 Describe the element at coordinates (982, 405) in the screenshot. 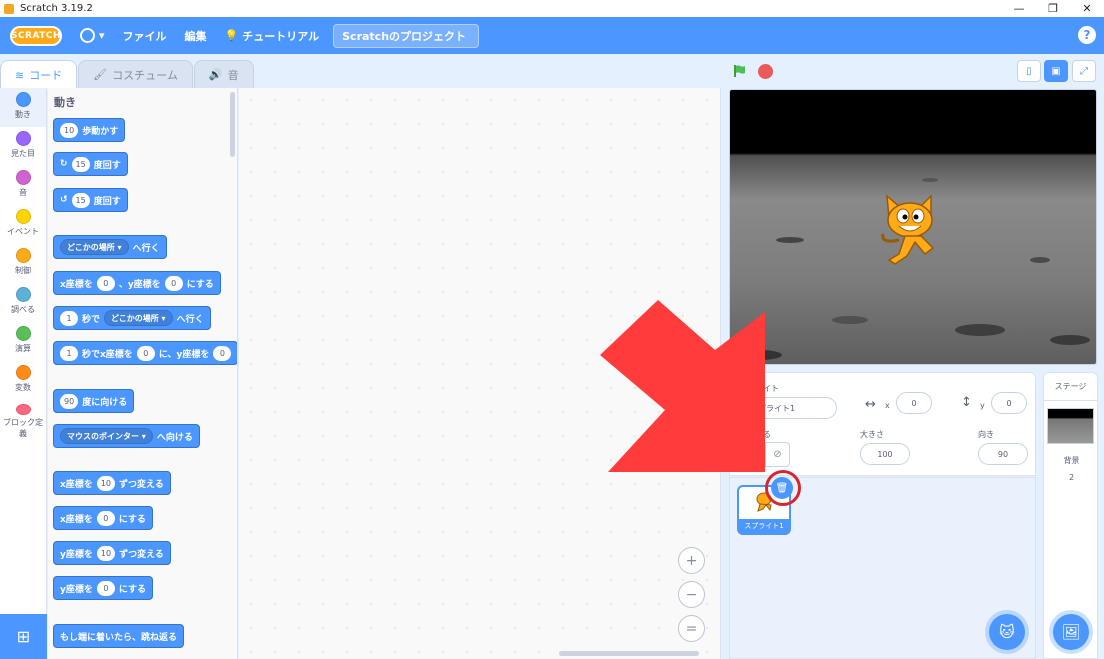

I see `y-label: y` at that location.